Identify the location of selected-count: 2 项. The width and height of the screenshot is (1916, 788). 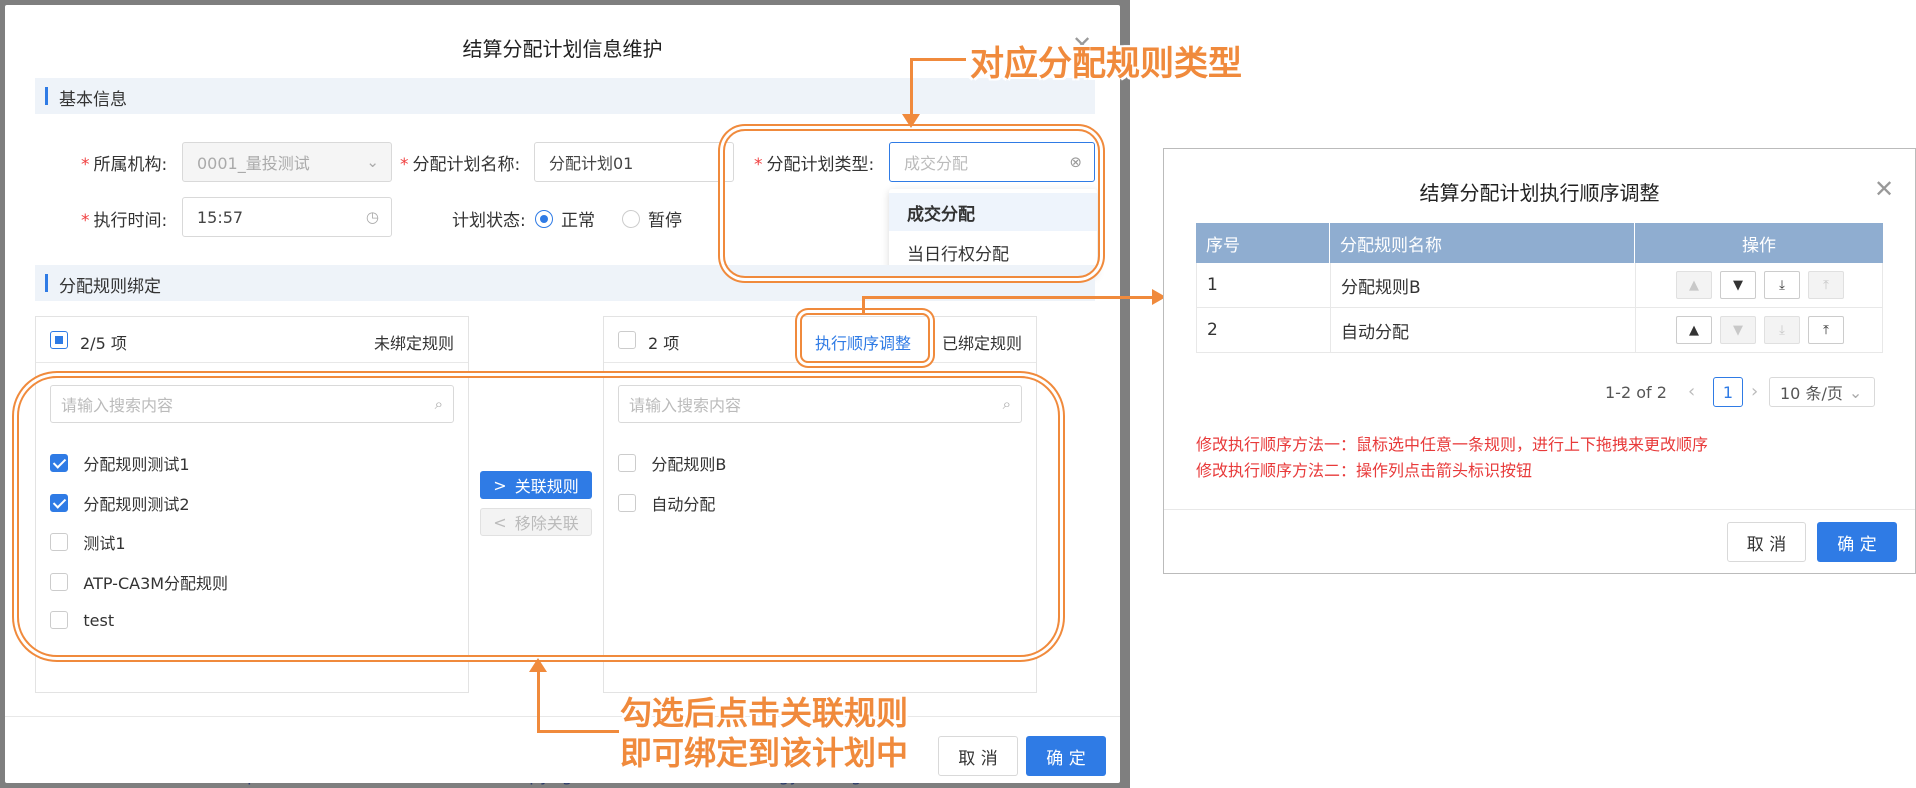
(664, 343).